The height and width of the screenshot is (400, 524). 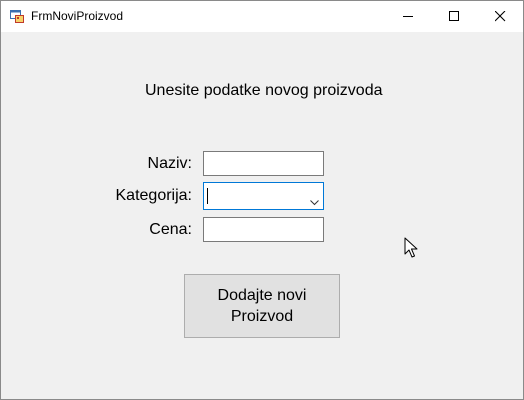 I want to click on chevron-down-icon, so click(x=314, y=202).